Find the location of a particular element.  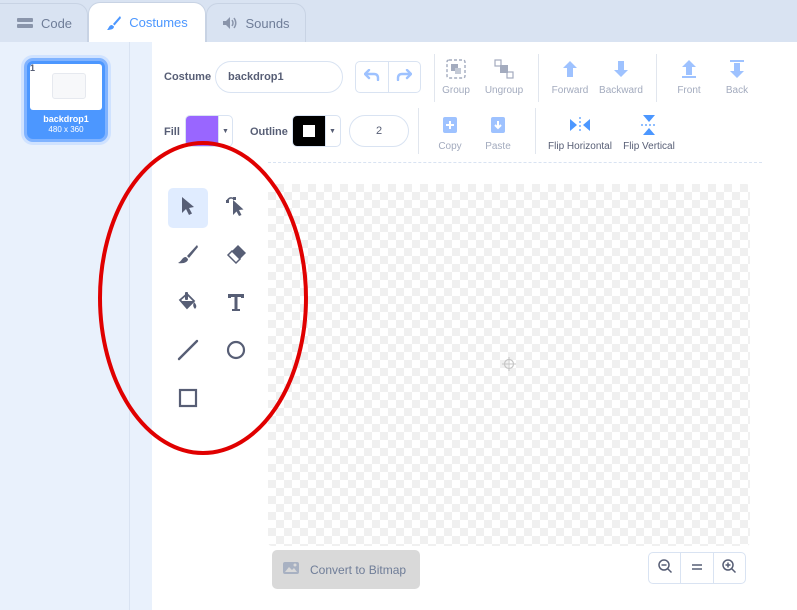

outline-label: Outline is located at coordinates (269, 132).